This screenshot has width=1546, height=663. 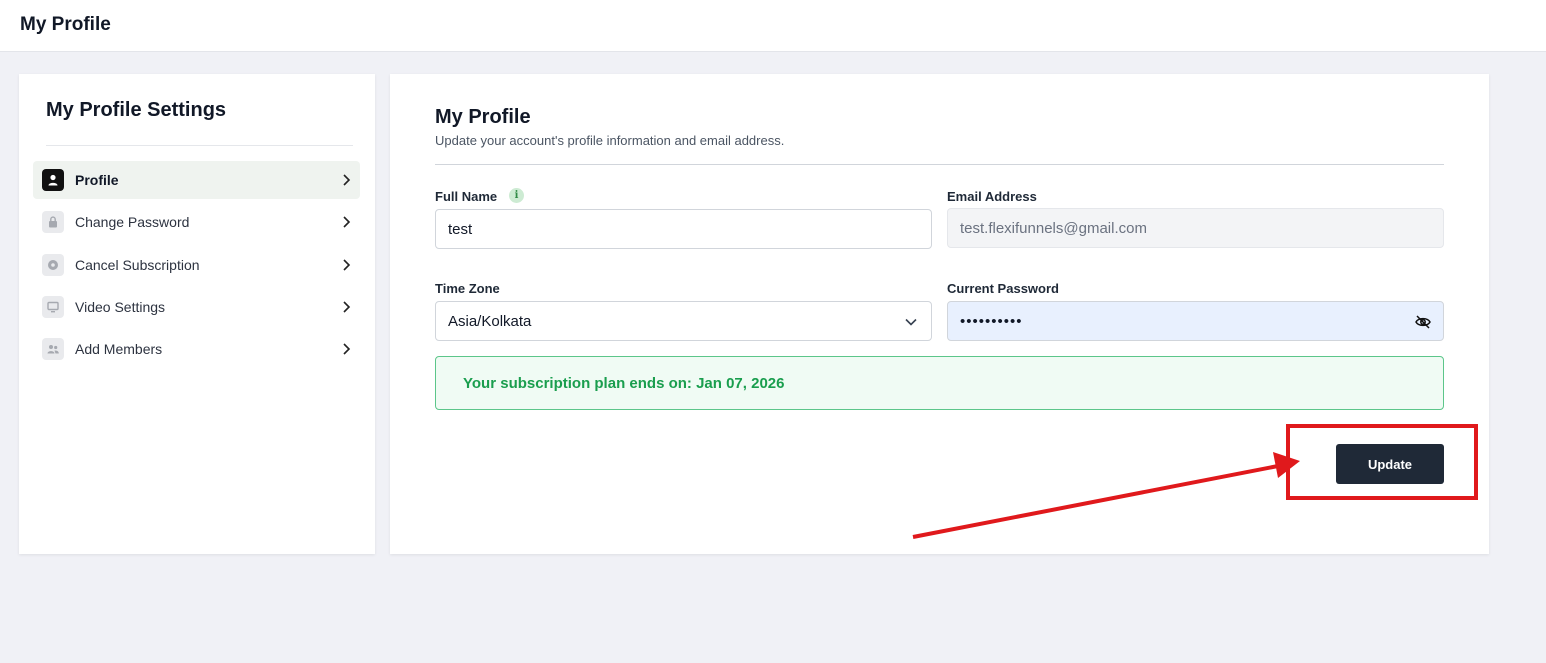 What do you see at coordinates (1195, 321) in the screenshot?
I see `current-password-input: ••••••••••` at bounding box center [1195, 321].